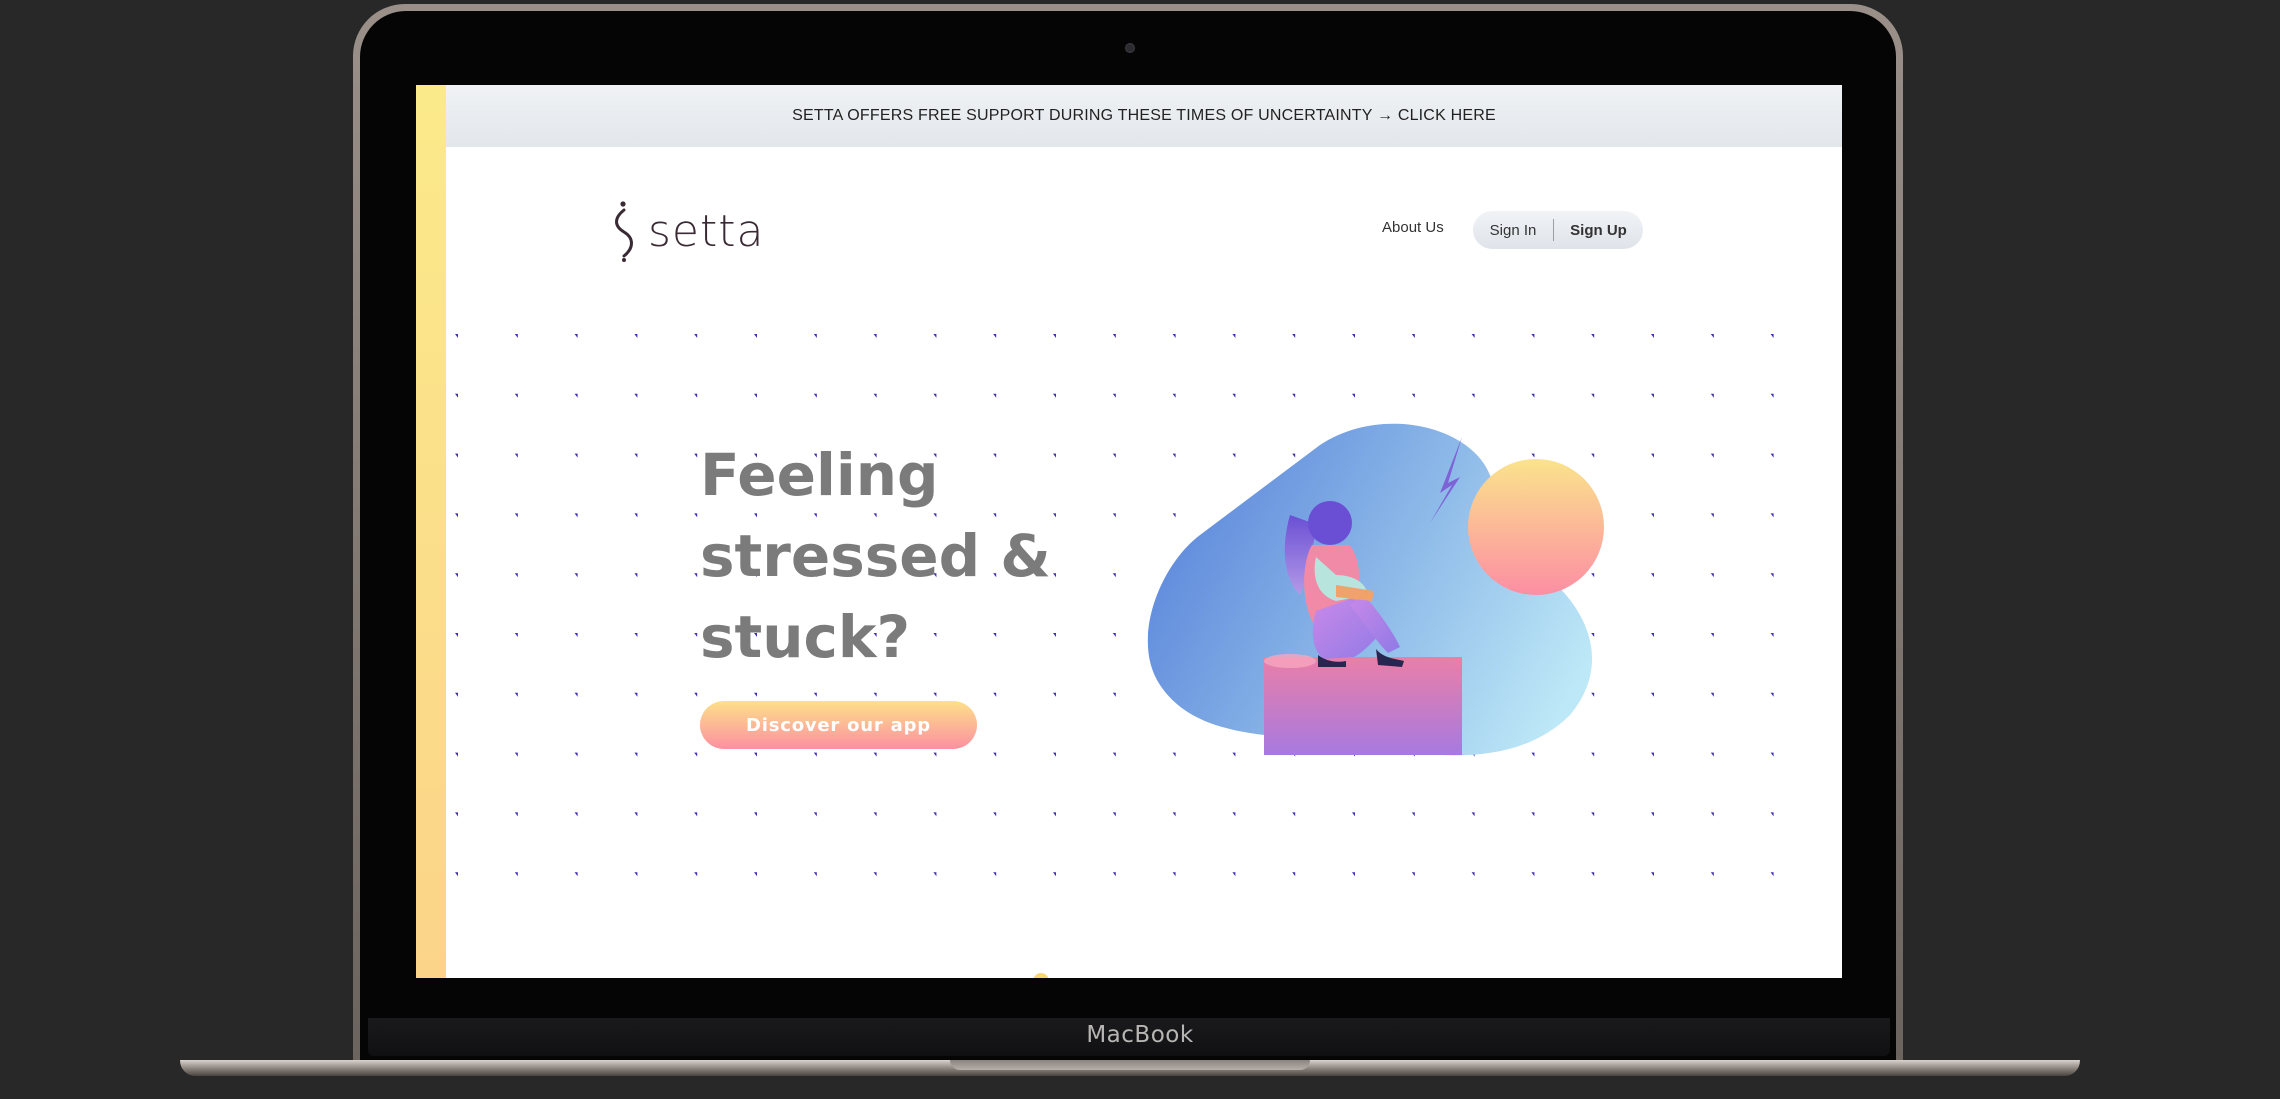 The image size is (2280, 1099). Describe the element at coordinates (838, 725) in the screenshot. I see `discover-app-button: Discover our app` at that location.